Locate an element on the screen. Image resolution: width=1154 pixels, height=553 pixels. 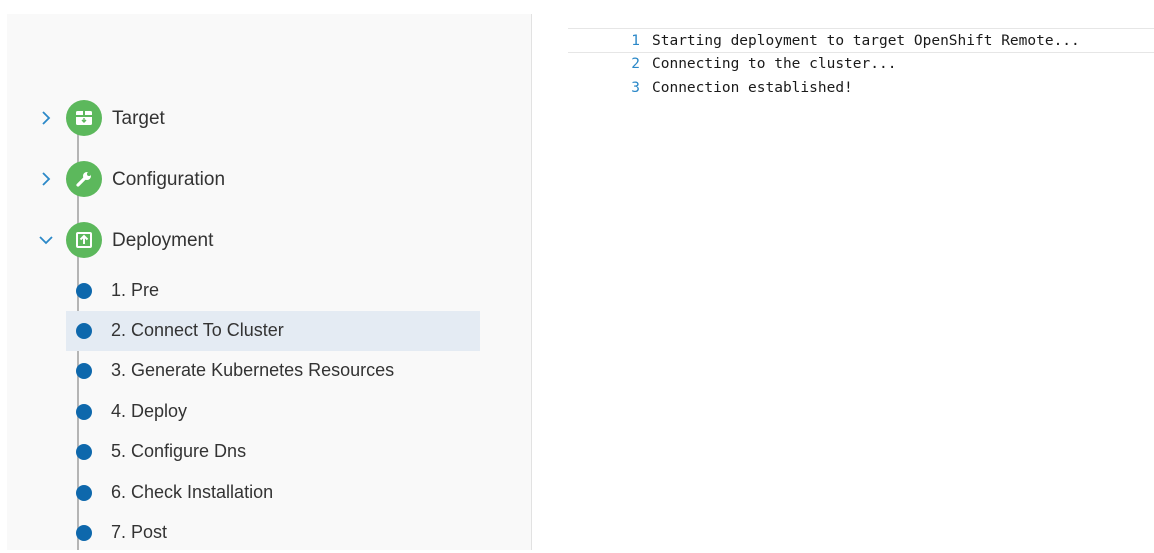
stage-label: Target is located at coordinates (138, 118).